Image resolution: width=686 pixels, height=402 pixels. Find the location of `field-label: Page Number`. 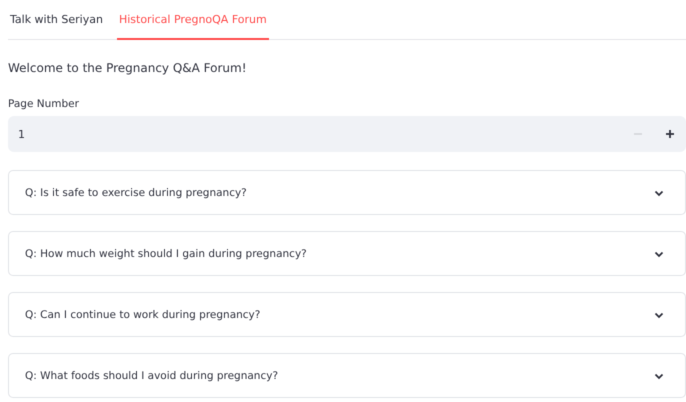

field-label: Page Number is located at coordinates (44, 104).